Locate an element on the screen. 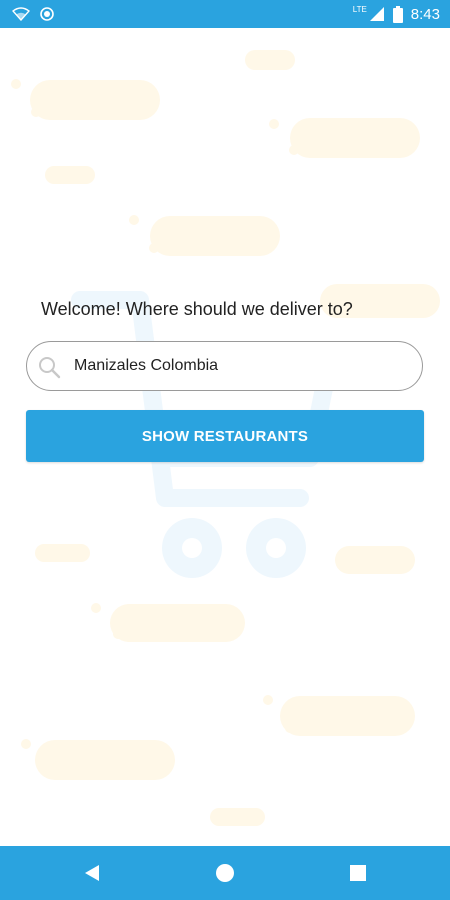  recents-icon is located at coordinates (358, 873).